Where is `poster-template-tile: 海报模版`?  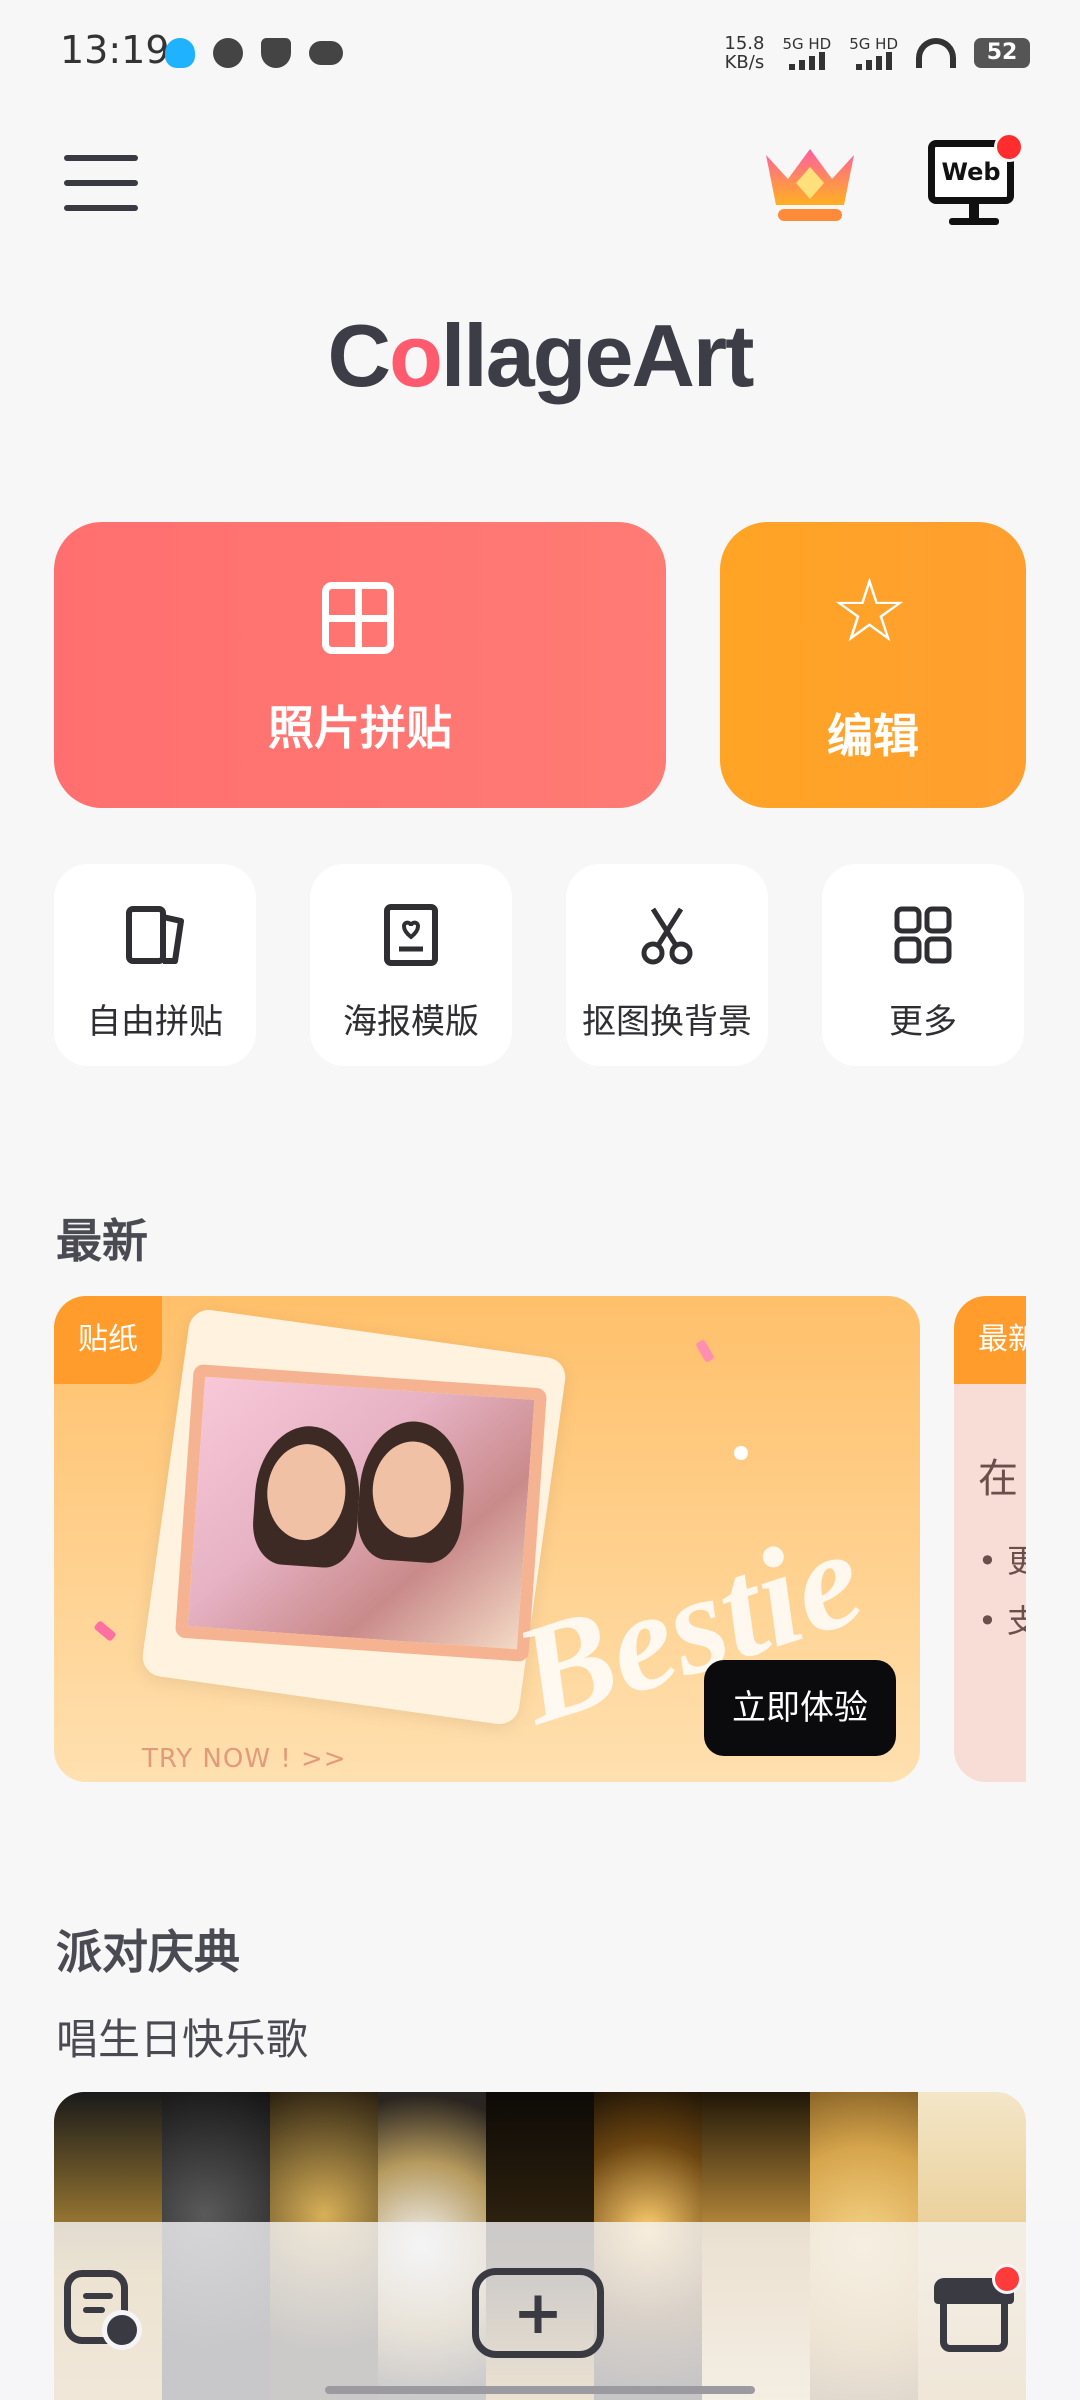 poster-template-tile: 海报模版 is located at coordinates (411, 965).